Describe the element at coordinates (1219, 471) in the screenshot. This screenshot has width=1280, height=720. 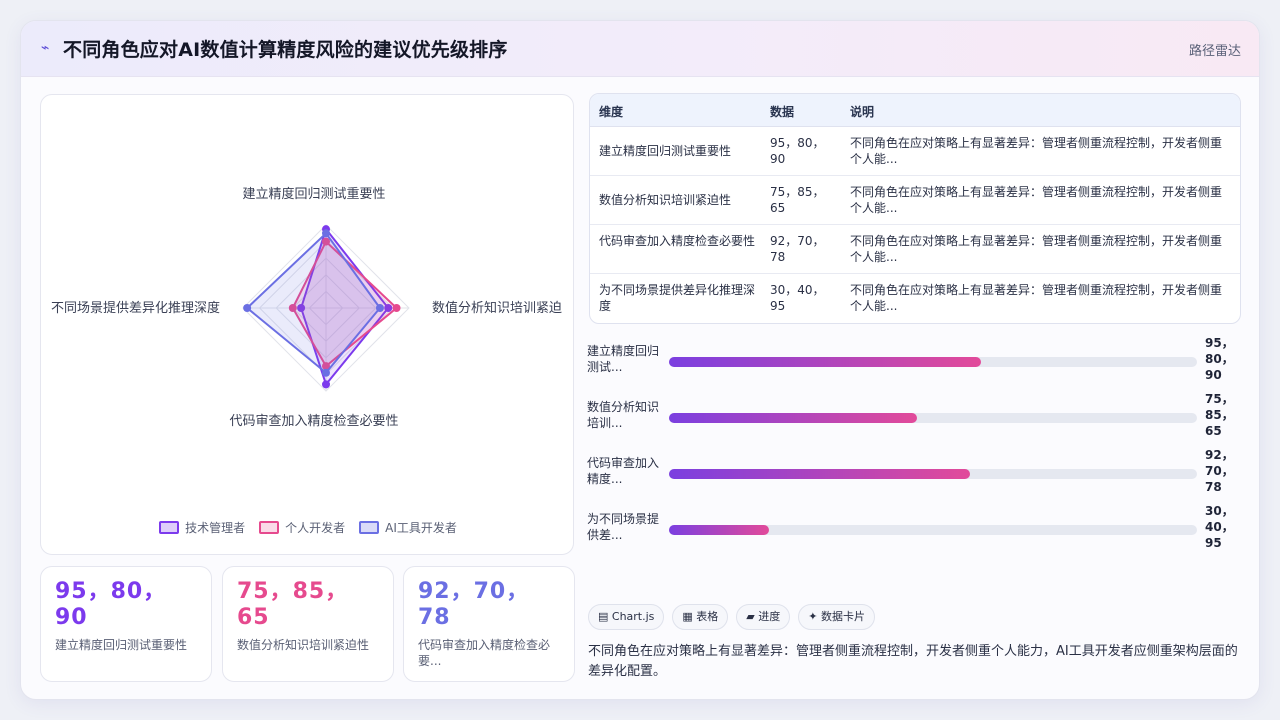
I see `progress-value: 92，70，78` at that location.